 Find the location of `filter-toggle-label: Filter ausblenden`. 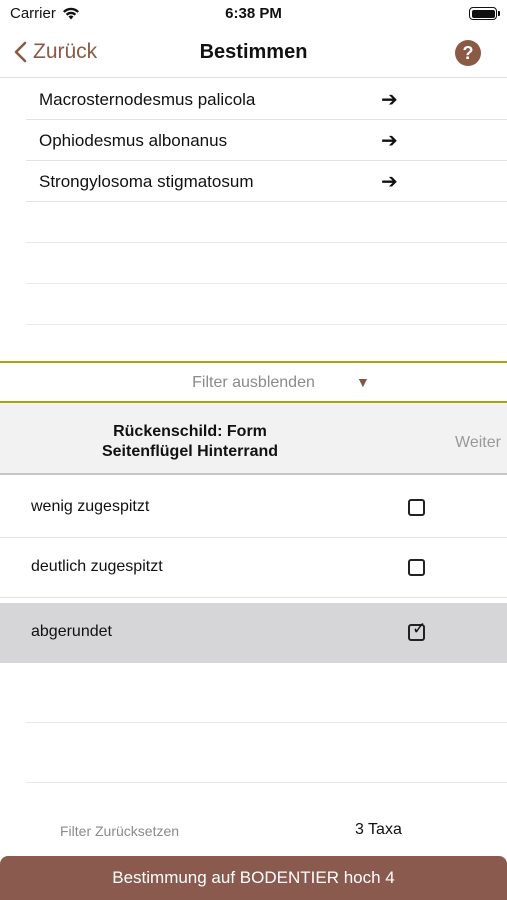

filter-toggle-label: Filter ausblenden is located at coordinates (253, 382).